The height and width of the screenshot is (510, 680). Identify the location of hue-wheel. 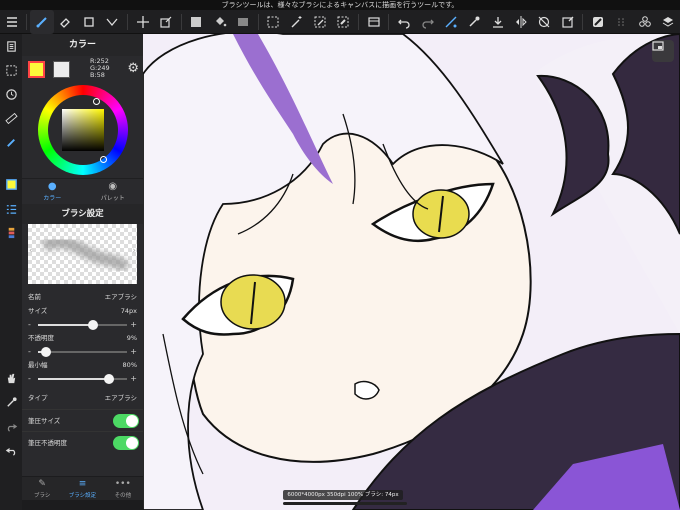
(82, 130).